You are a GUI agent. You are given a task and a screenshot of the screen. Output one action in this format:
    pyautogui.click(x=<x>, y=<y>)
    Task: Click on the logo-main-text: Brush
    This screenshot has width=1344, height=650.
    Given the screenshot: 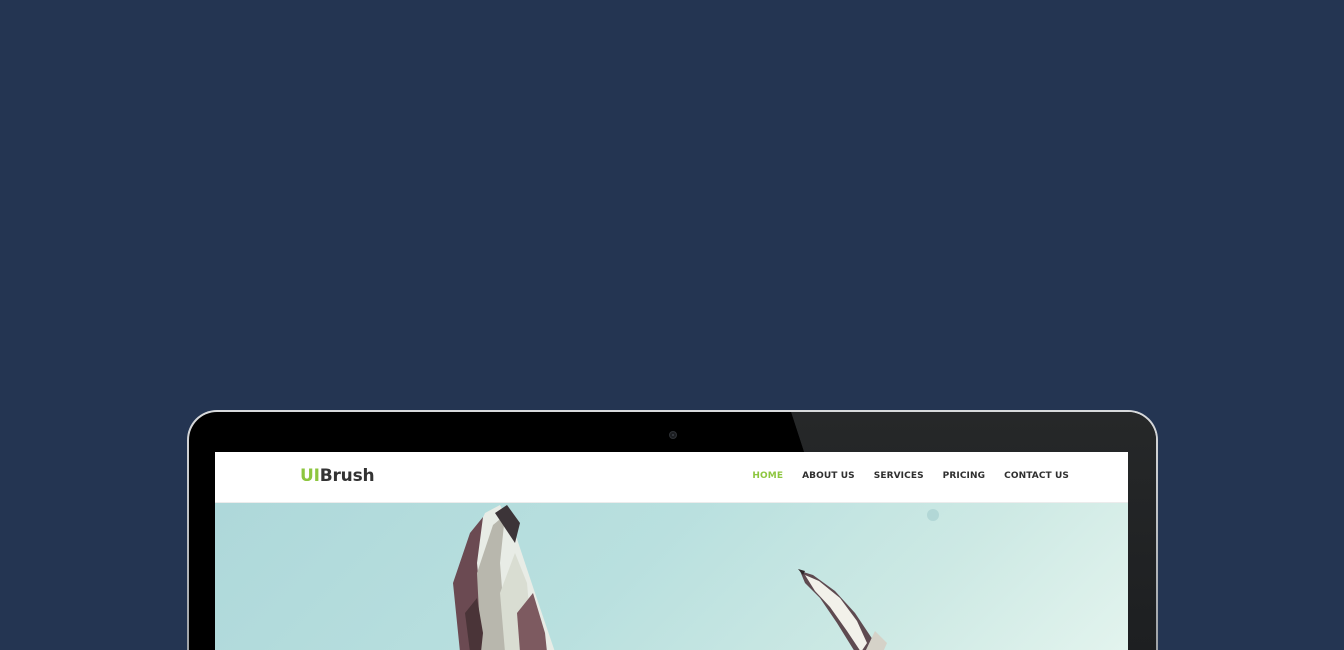 What is the action you would take?
    pyautogui.click(x=347, y=476)
    